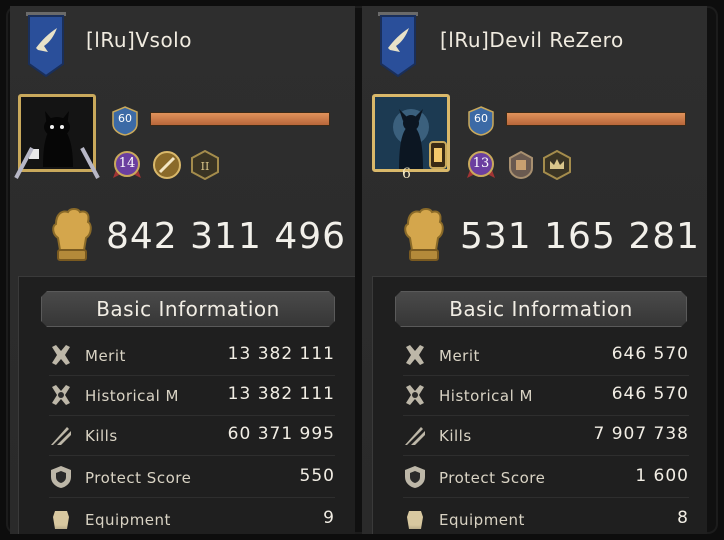 This screenshot has width=724, height=540. I want to click on avatar-badge-value: 6, so click(406, 174).